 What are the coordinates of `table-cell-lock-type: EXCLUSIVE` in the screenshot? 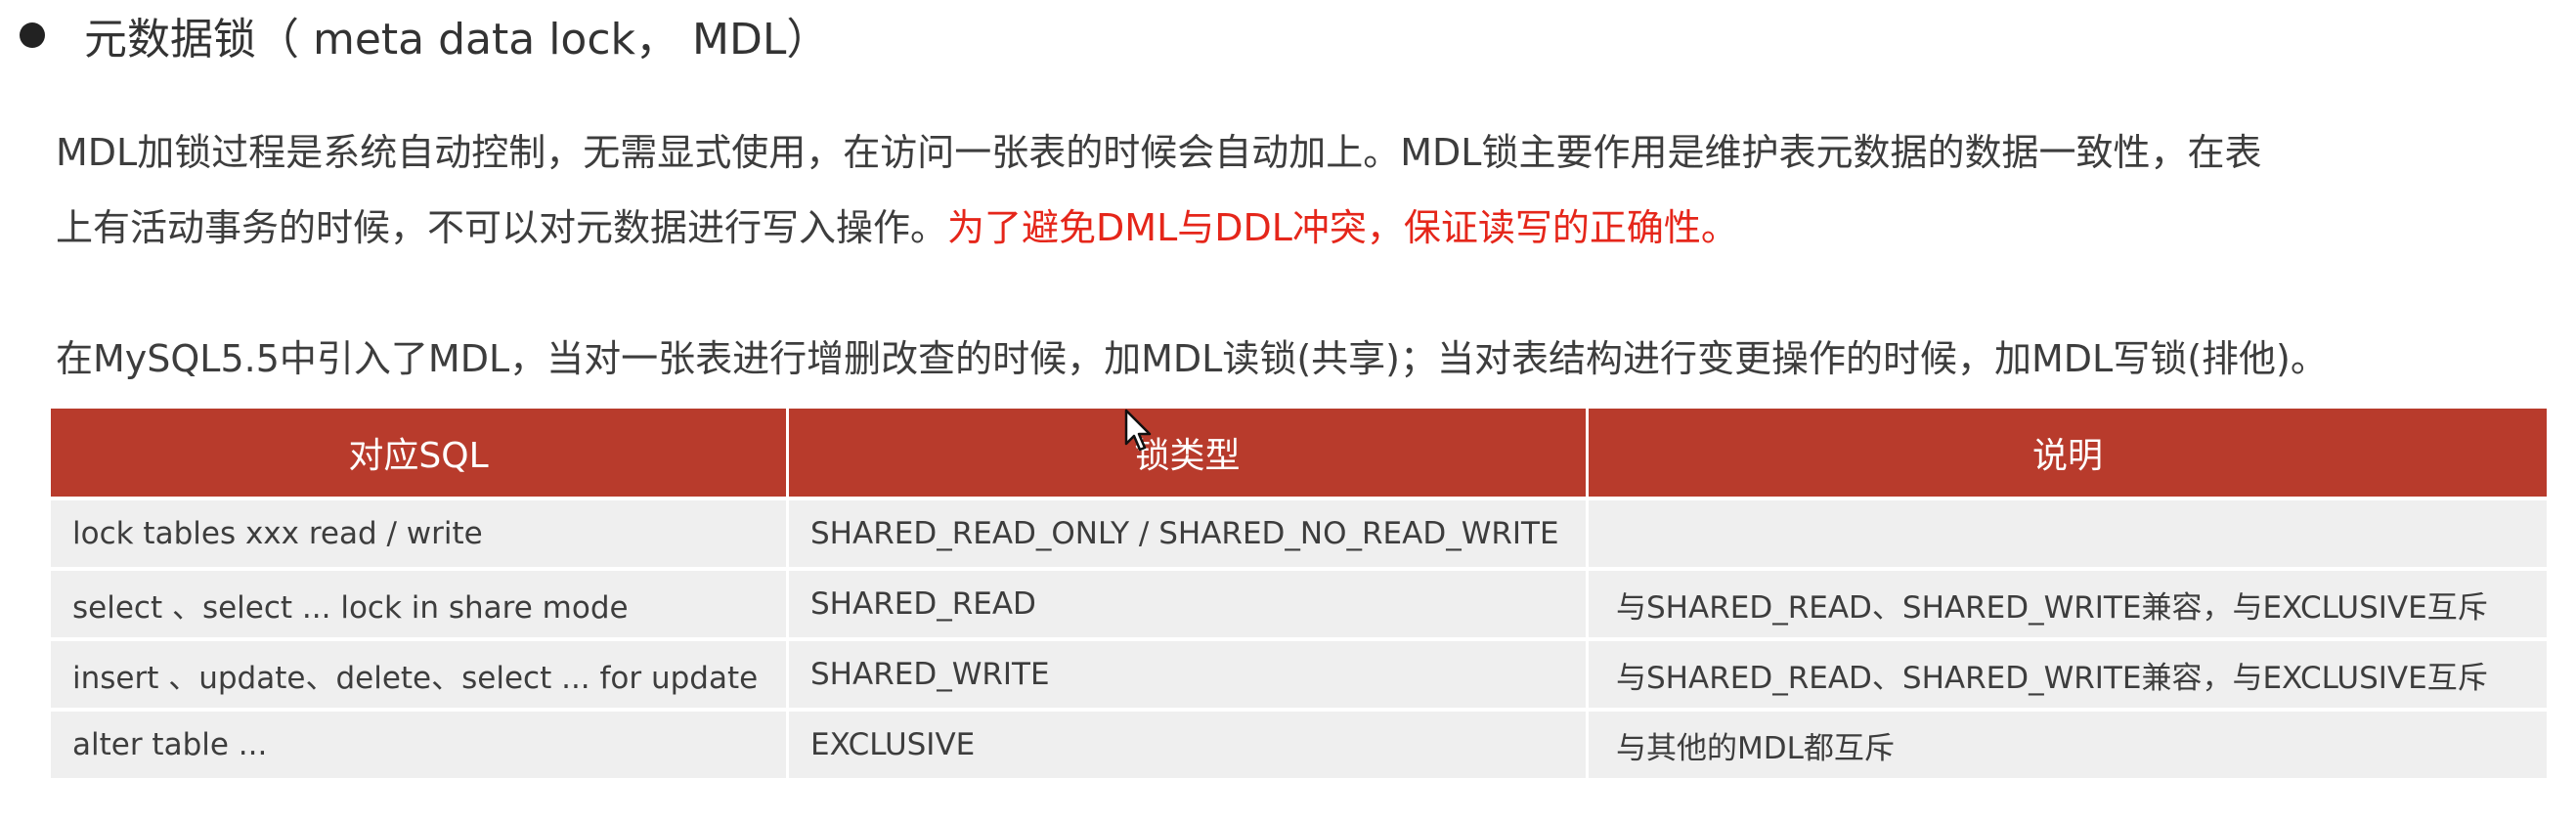 It's located at (1189, 745).